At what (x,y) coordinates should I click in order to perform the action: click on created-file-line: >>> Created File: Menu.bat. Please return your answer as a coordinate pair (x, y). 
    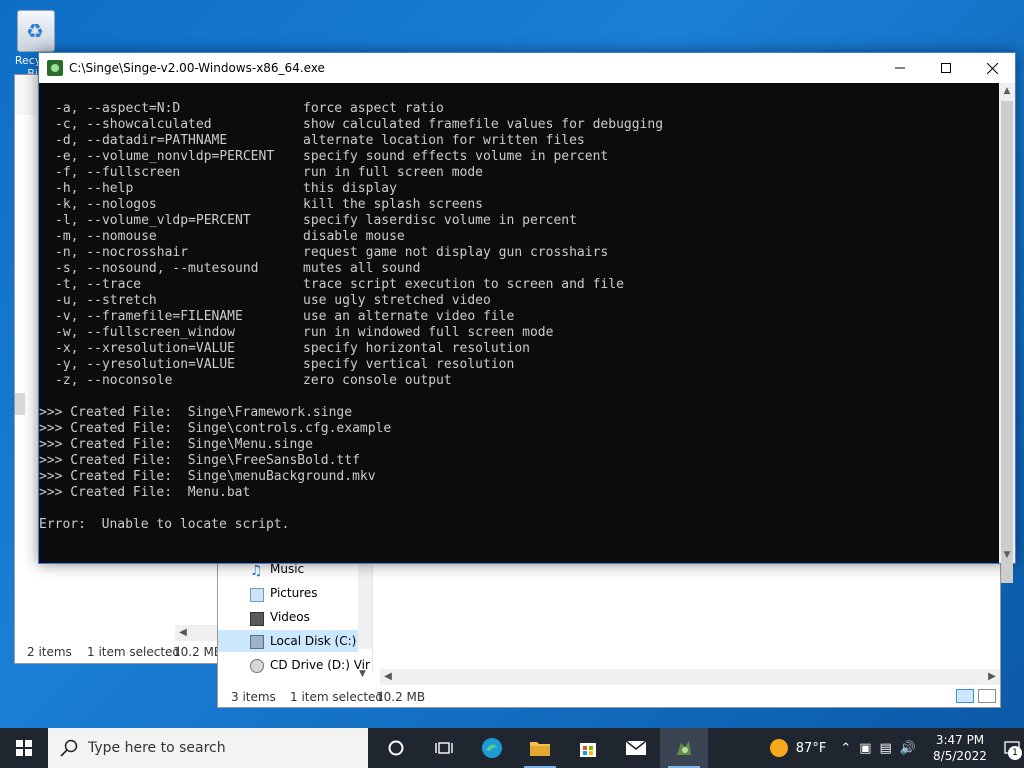
    Looking at the image, I should click on (145, 492).